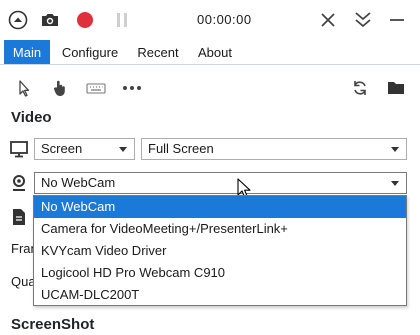  What do you see at coordinates (220, 273) in the screenshot?
I see `webcam-option: Logicool HD Pro Webcam C910` at bounding box center [220, 273].